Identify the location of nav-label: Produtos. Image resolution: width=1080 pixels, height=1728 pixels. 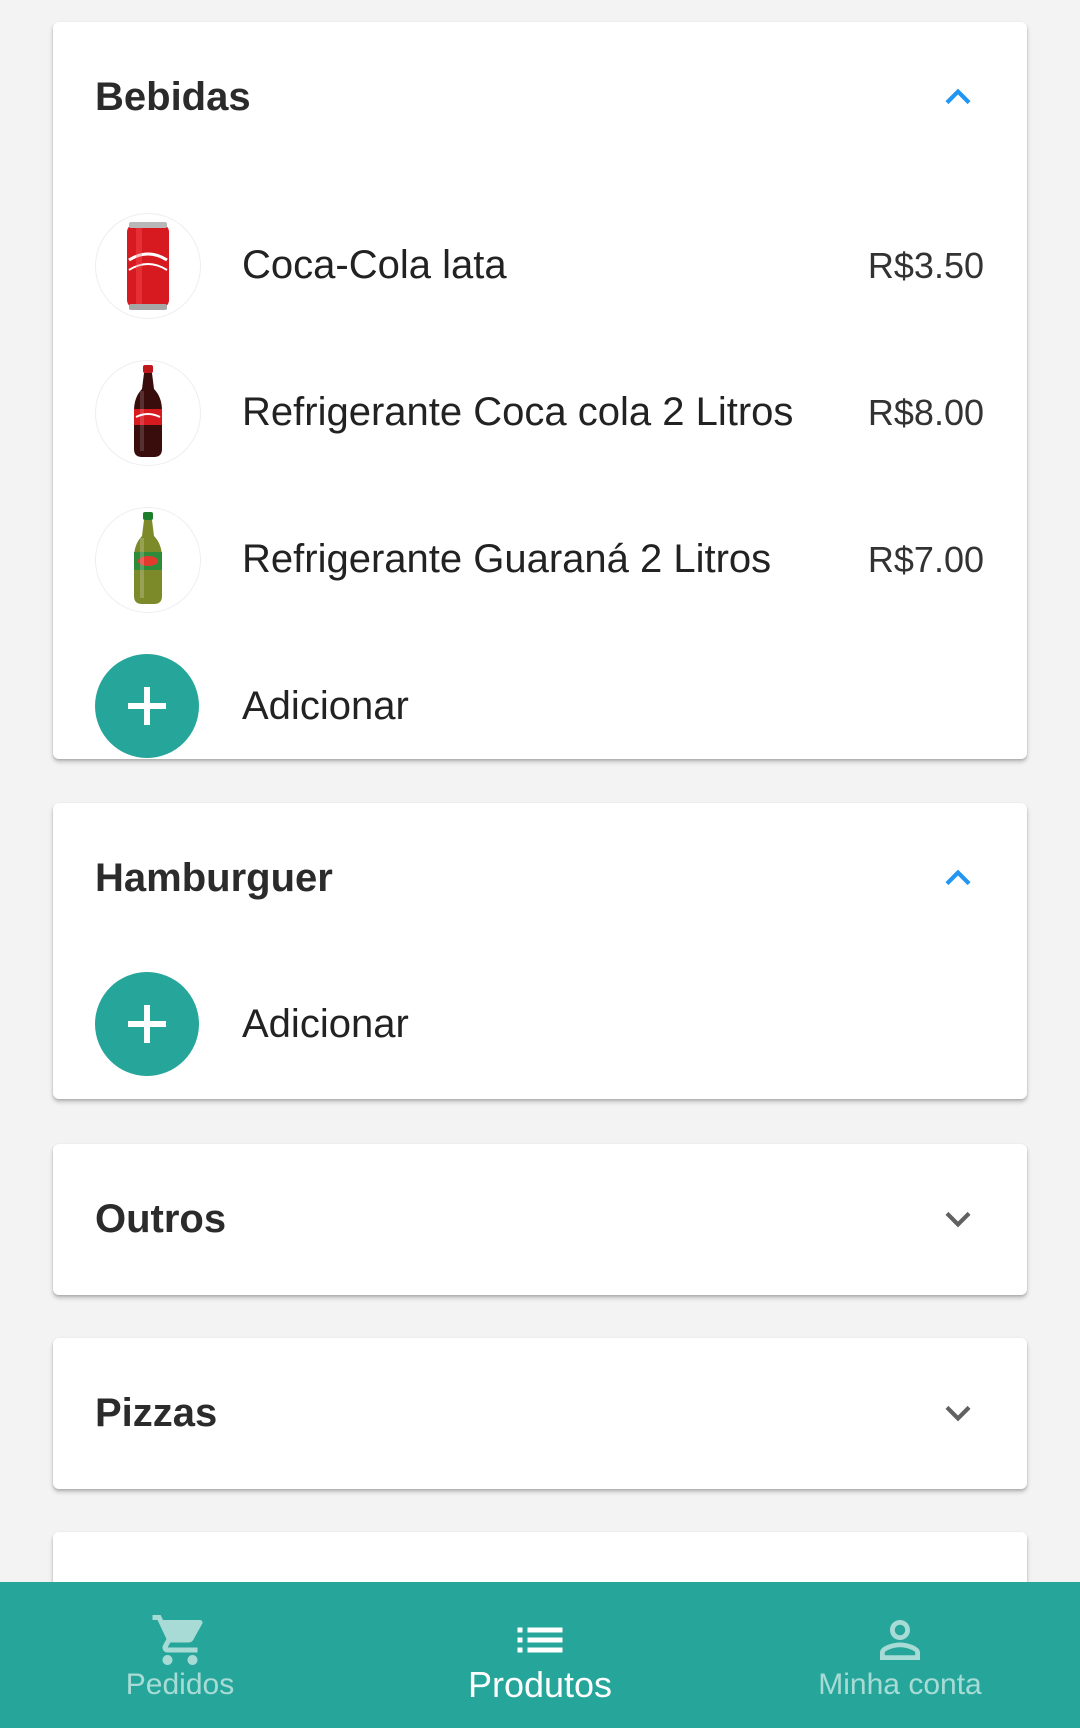
(540, 1684).